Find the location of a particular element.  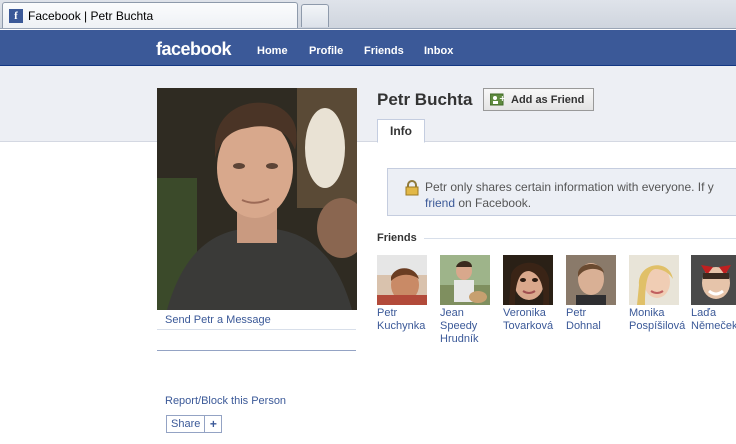

browser-tab: f Facebook | Petr Buchta is located at coordinates (150, 15).